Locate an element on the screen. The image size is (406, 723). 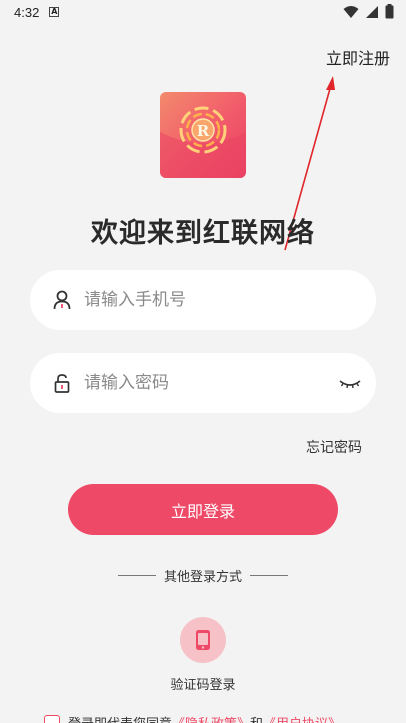
lock-icon is located at coordinates (62, 383).